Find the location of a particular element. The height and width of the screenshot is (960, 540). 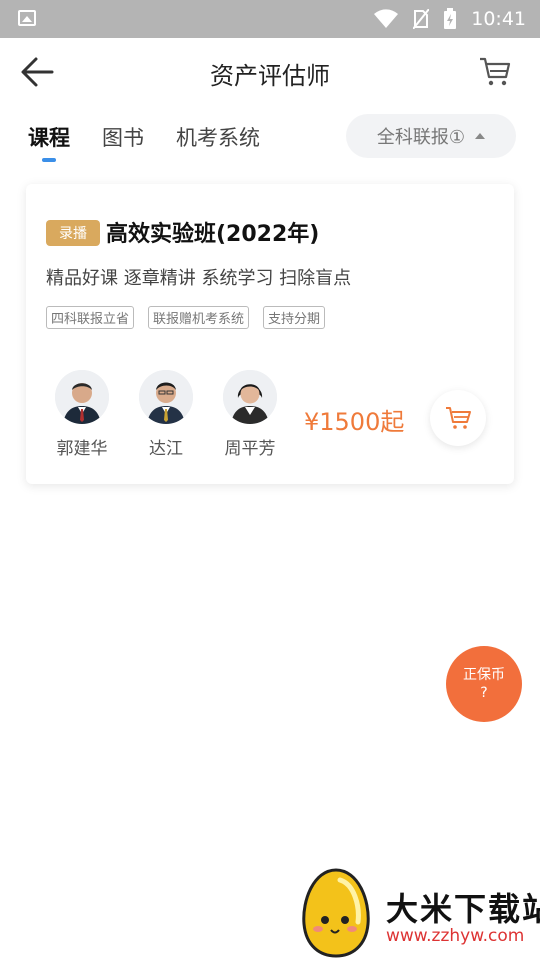

subject-filter-dropdown: 全科联报① is located at coordinates (431, 136).